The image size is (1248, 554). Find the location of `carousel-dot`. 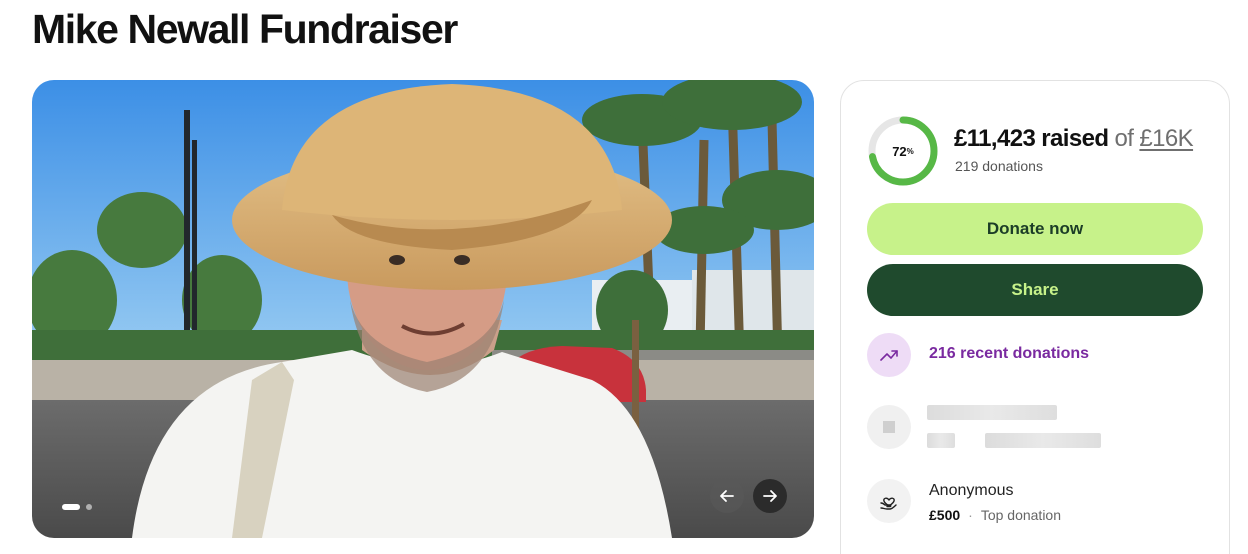

carousel-dot is located at coordinates (89, 507).